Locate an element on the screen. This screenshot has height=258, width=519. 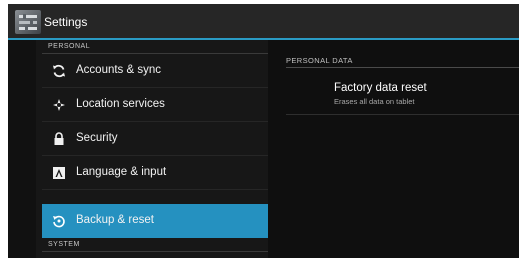
action-bar: Settings is located at coordinates (263, 22).